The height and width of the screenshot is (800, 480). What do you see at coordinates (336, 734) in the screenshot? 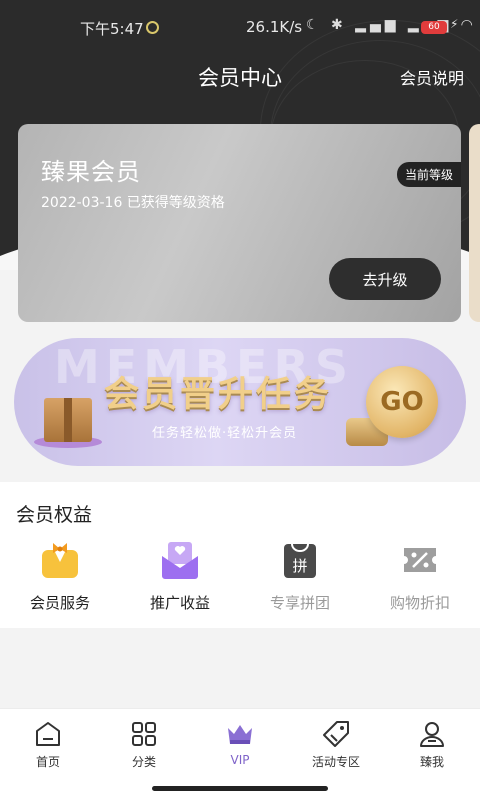
I see `tag-icon` at bounding box center [336, 734].